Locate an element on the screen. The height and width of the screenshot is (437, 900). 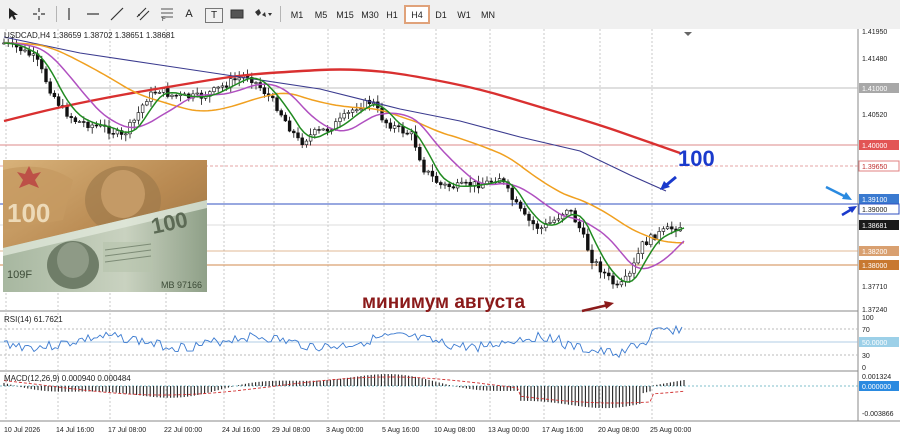
august-low-annotation: минимум августа is located at coordinates (443, 302).